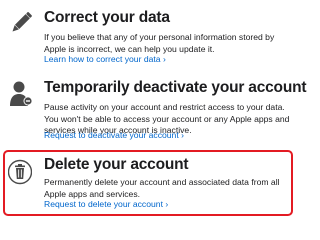  Describe the element at coordinates (20, 172) in the screenshot. I see `trash-icon` at that location.